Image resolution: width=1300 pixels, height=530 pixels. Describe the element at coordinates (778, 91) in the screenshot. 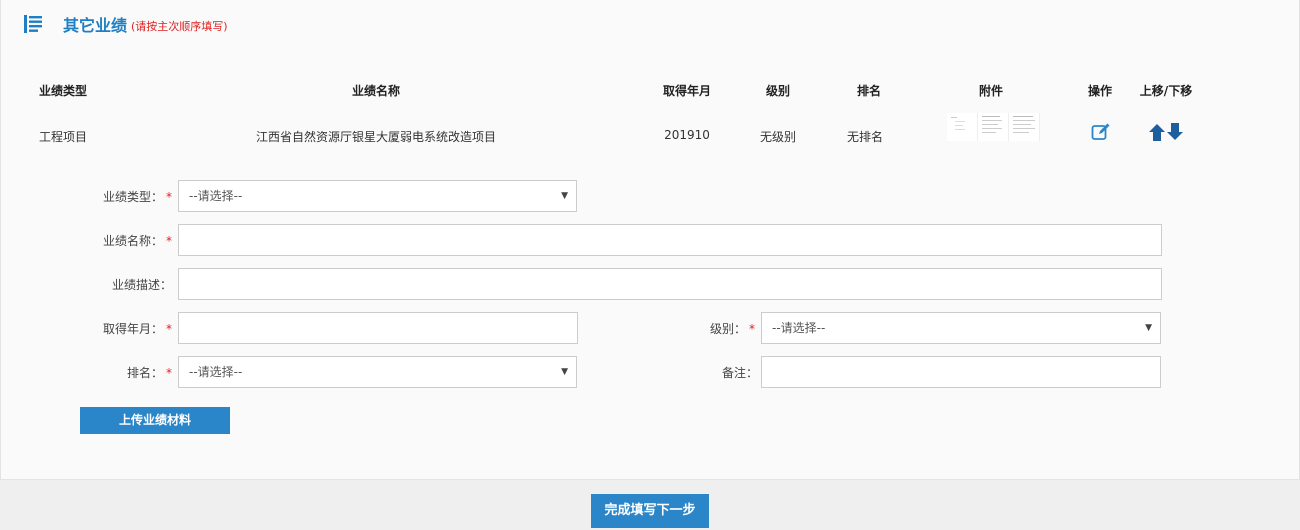

I see `column-header-level: 级别` at that location.